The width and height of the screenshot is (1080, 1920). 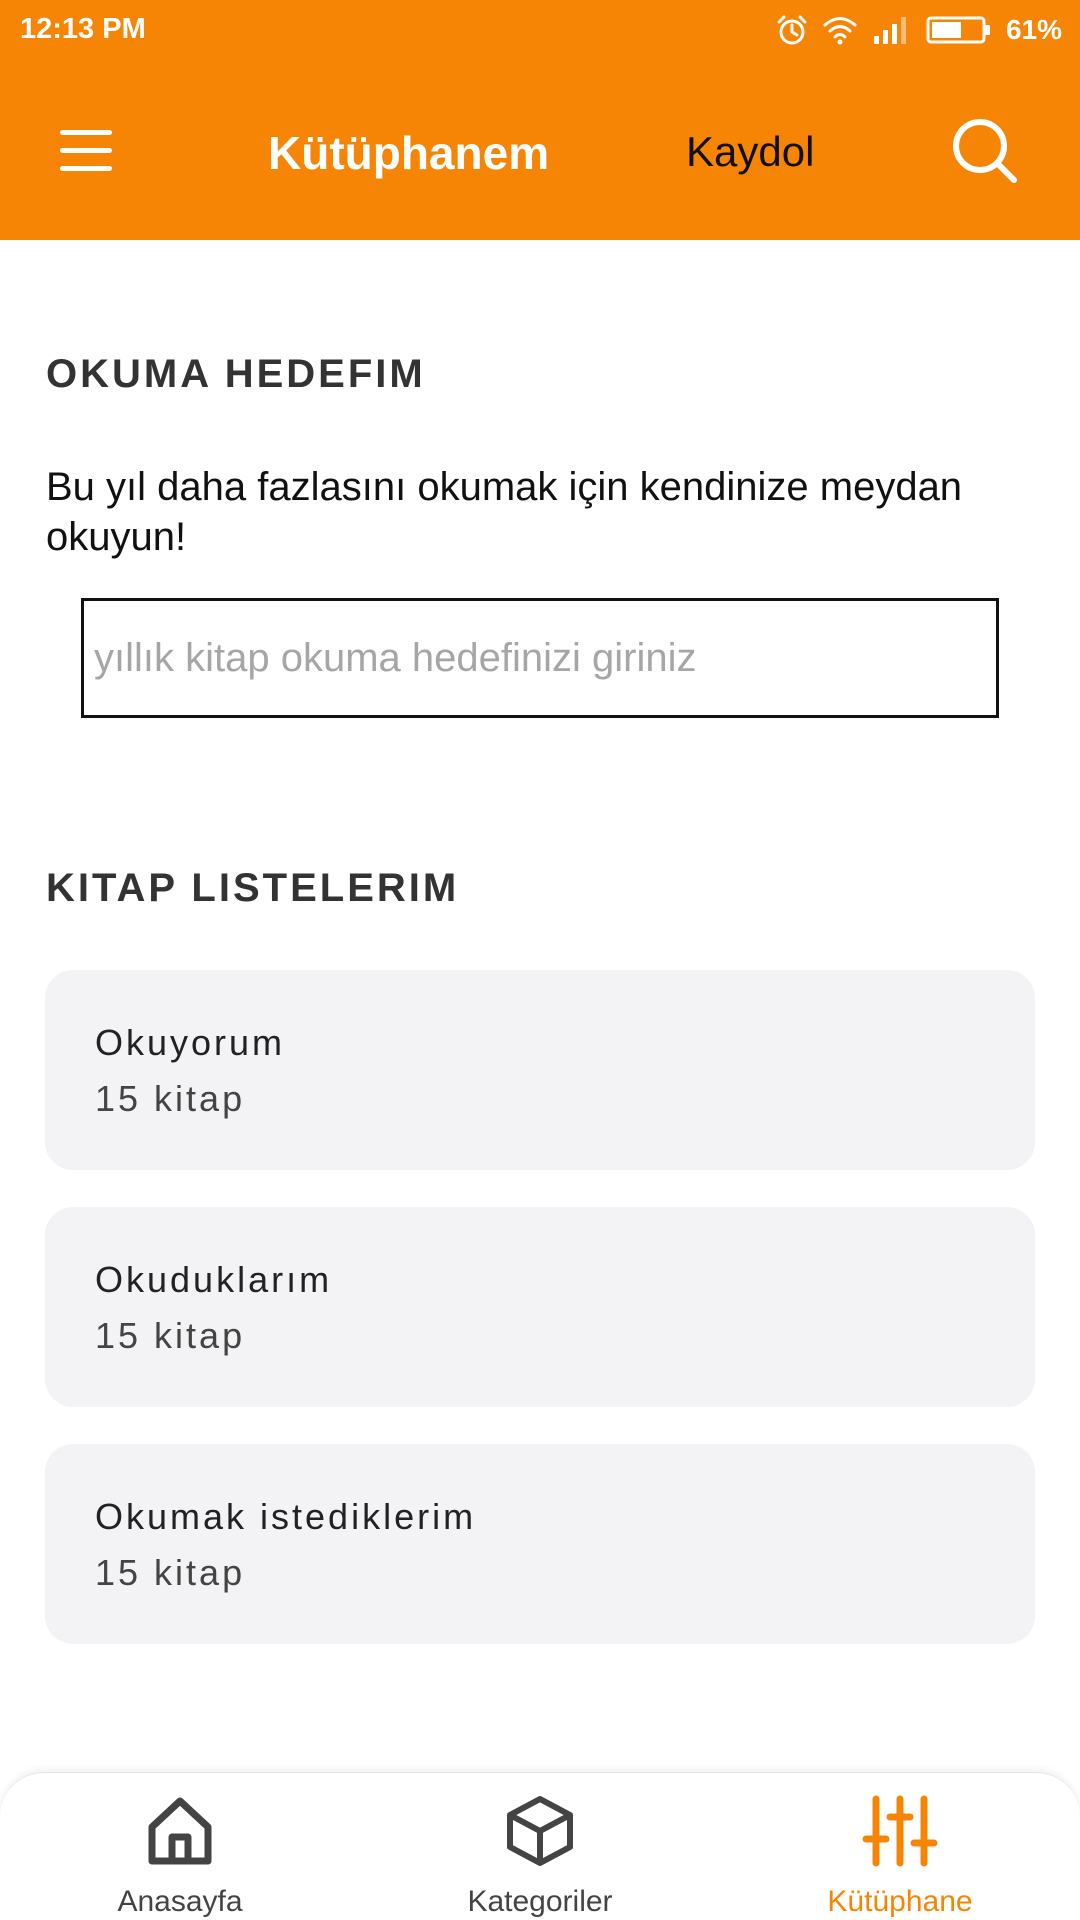 I want to click on search-button, so click(x=985, y=151).